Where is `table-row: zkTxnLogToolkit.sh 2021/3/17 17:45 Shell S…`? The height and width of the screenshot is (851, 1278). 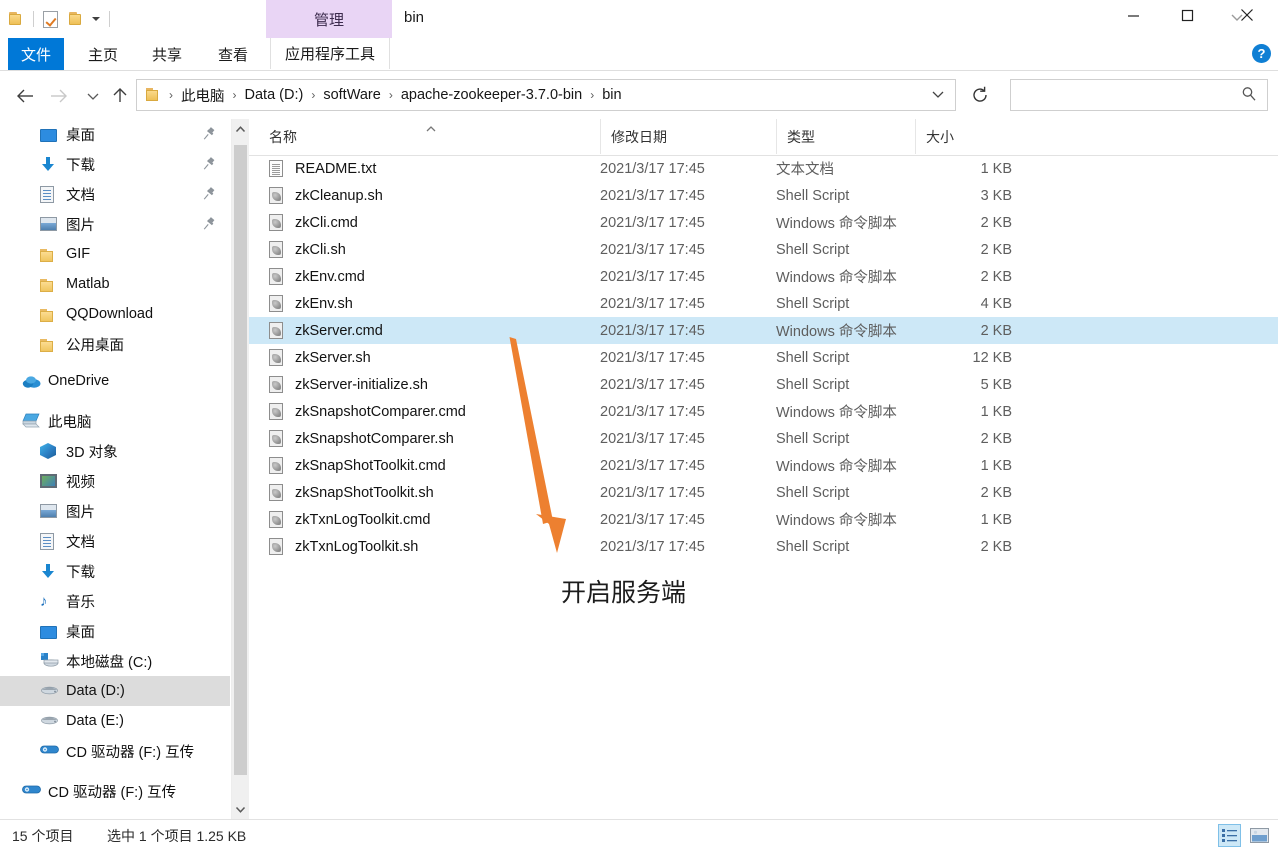 table-row: zkTxnLogToolkit.sh 2021/3/17 17:45 Shell S… is located at coordinates (763, 546).